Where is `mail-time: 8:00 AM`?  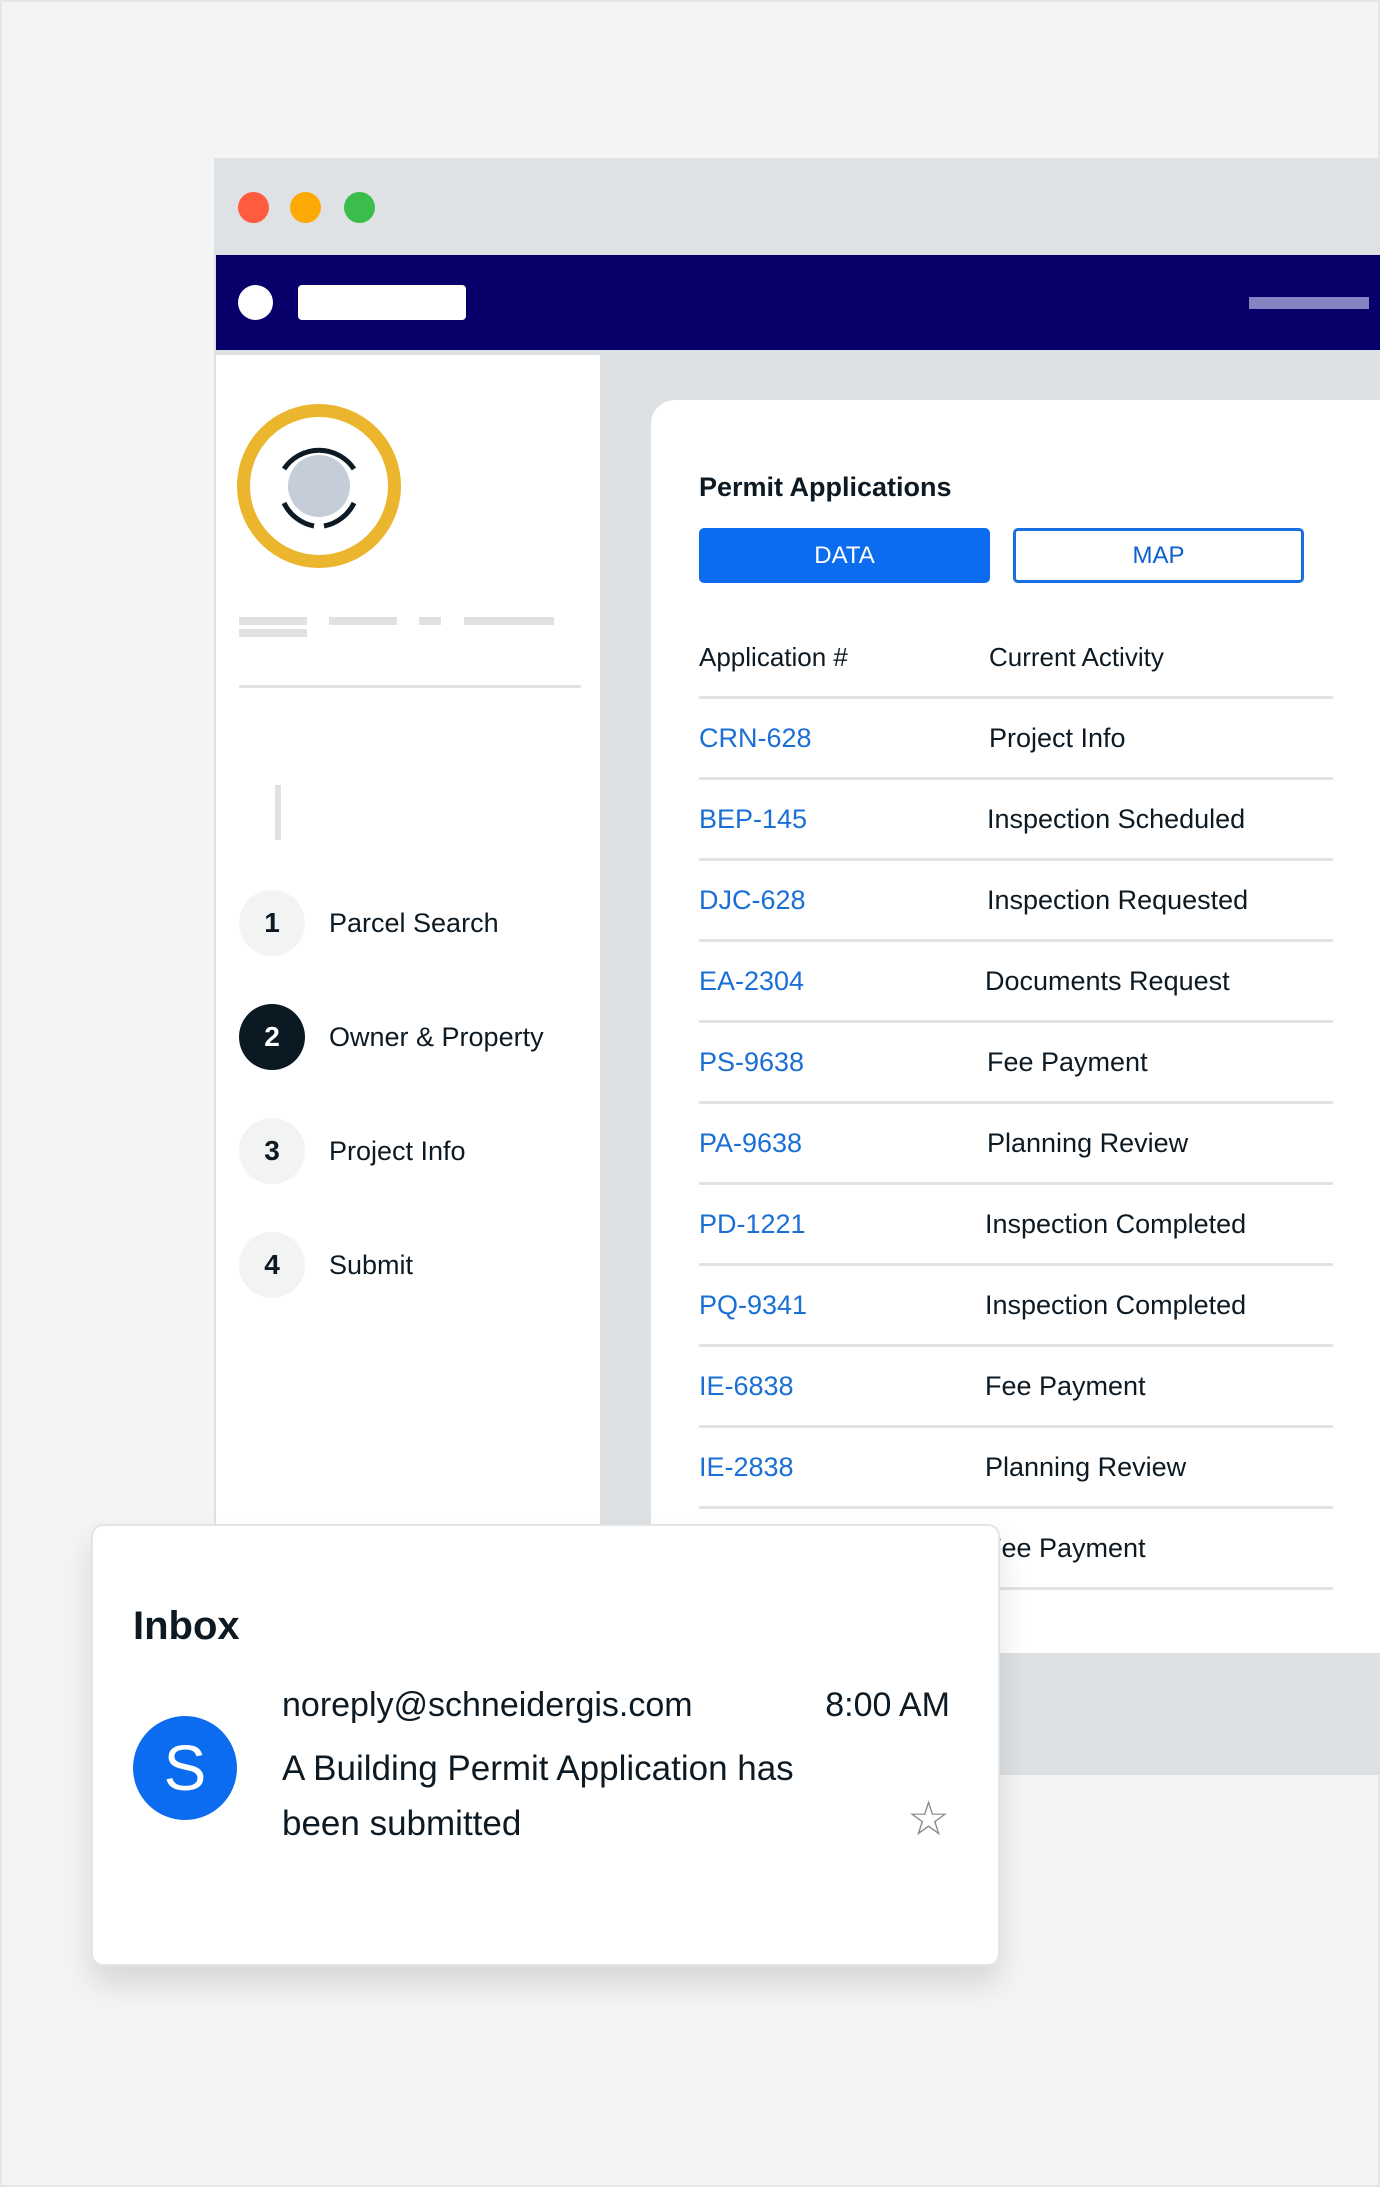
mail-time: 8:00 AM is located at coordinates (887, 1705).